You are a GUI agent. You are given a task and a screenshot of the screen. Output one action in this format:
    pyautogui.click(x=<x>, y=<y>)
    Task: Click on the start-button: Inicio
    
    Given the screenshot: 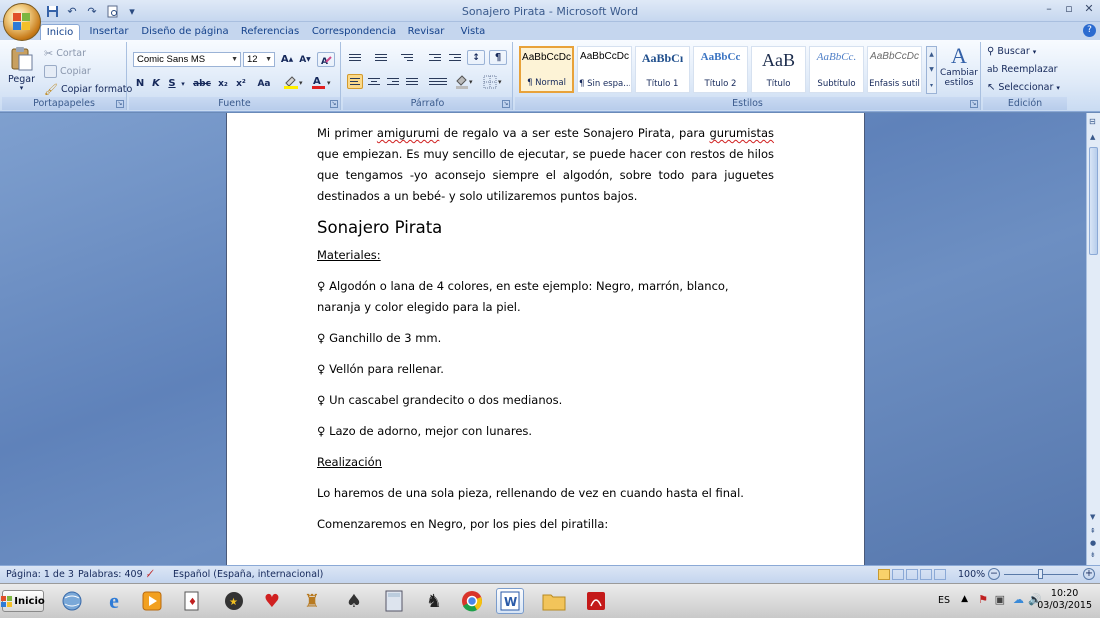 What is the action you would take?
    pyautogui.click(x=23, y=601)
    